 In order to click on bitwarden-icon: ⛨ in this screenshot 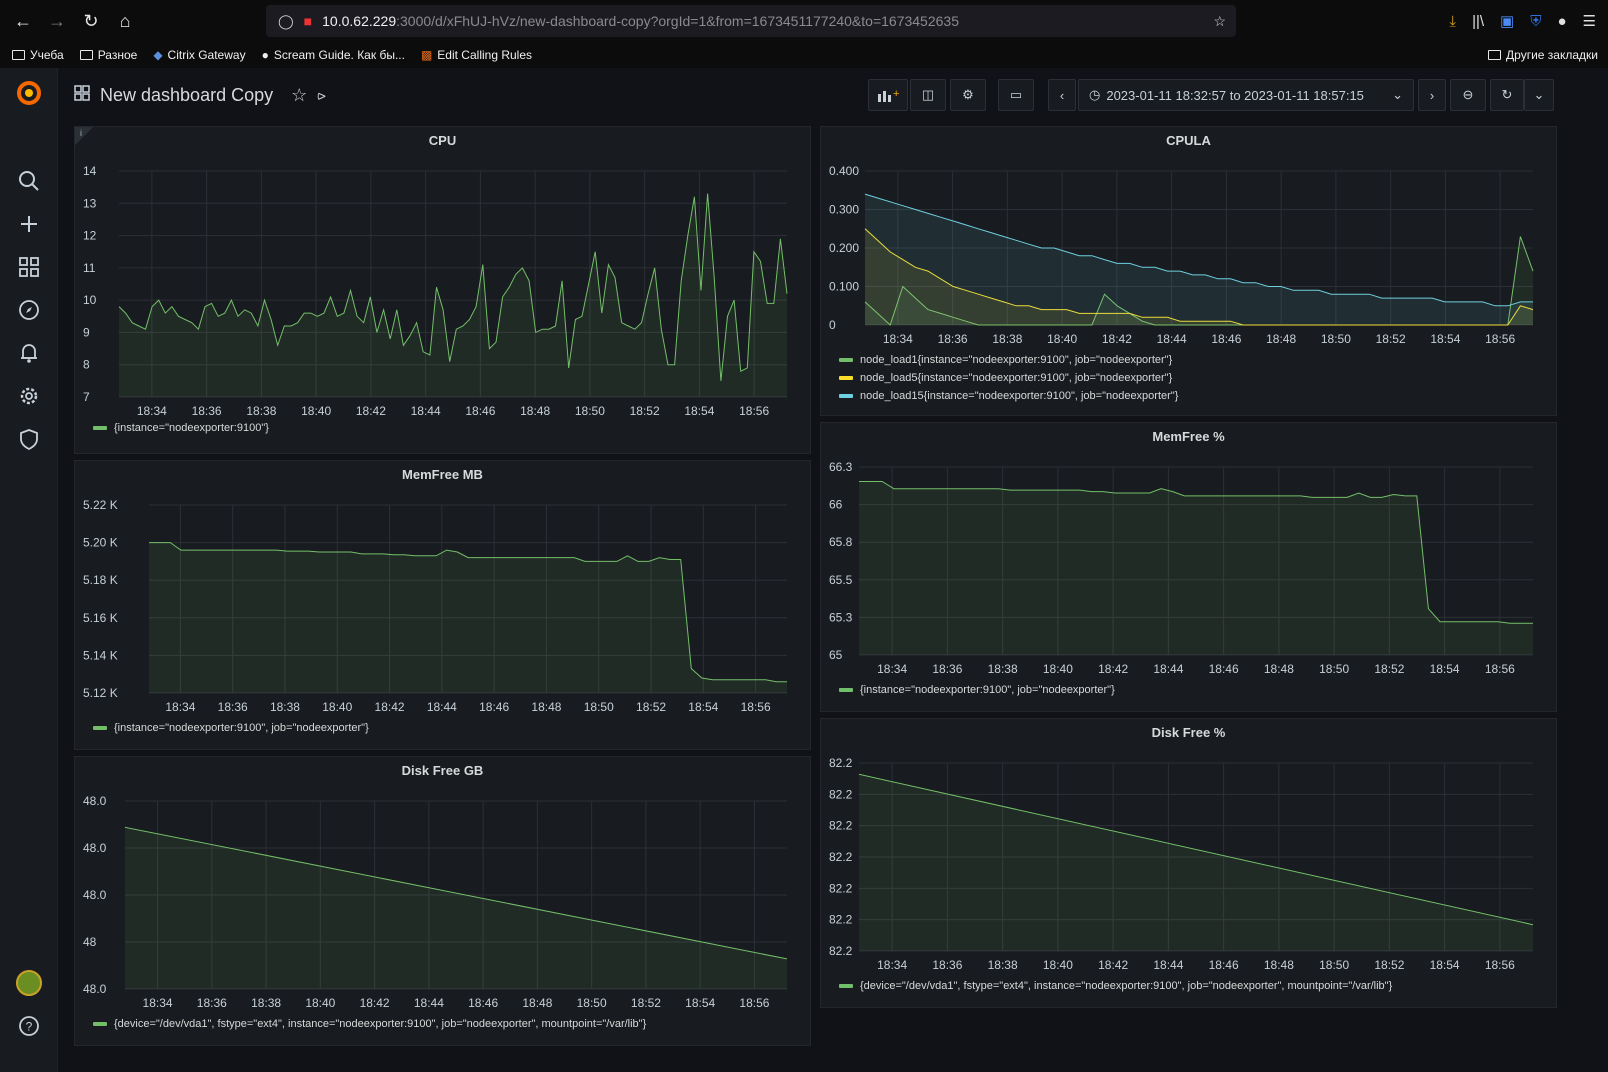, I will do `click(1535, 21)`.